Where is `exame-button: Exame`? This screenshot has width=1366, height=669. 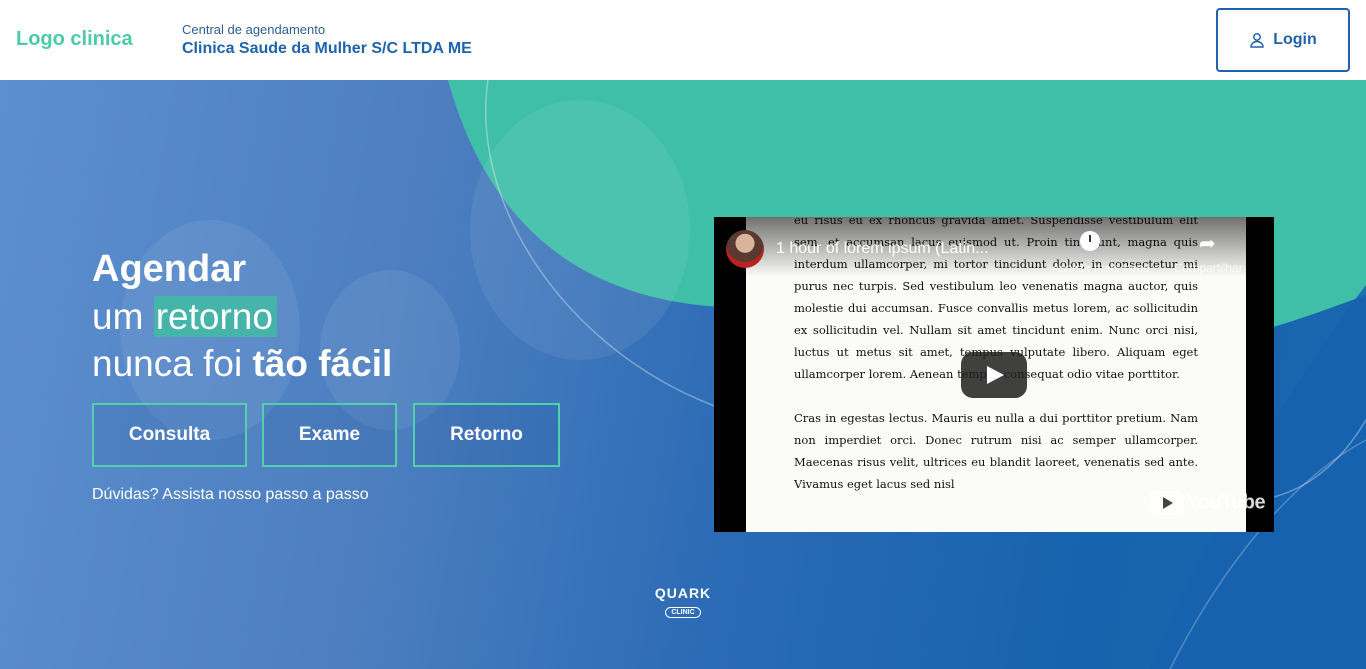
exame-button: Exame is located at coordinates (329, 435).